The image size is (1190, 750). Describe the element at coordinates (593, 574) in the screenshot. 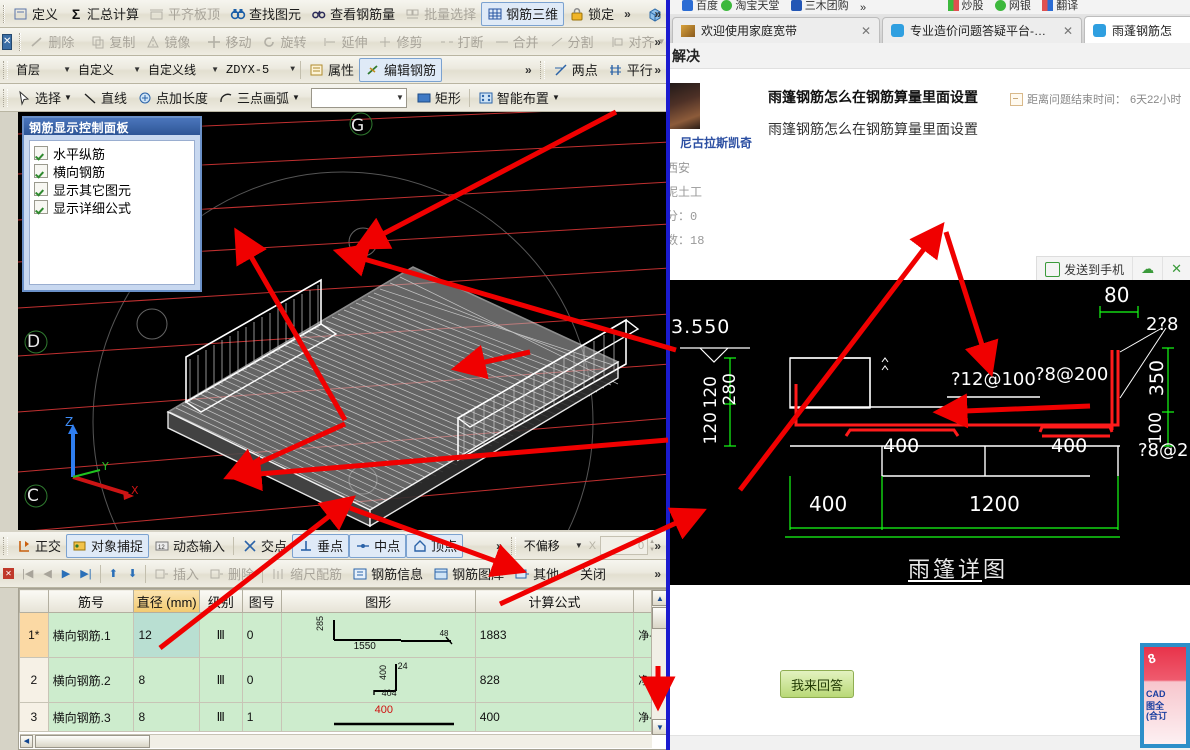

I see `close-editor-button: 关闭` at that location.